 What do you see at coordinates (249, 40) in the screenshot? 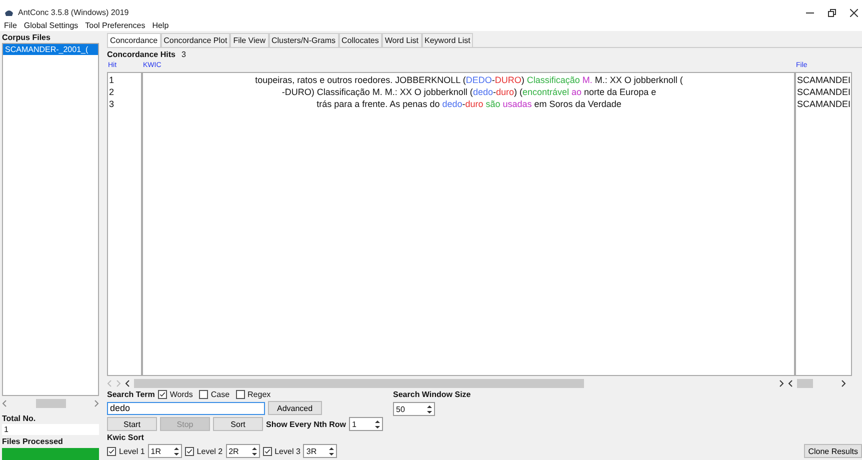
I see `tab: File View` at bounding box center [249, 40].